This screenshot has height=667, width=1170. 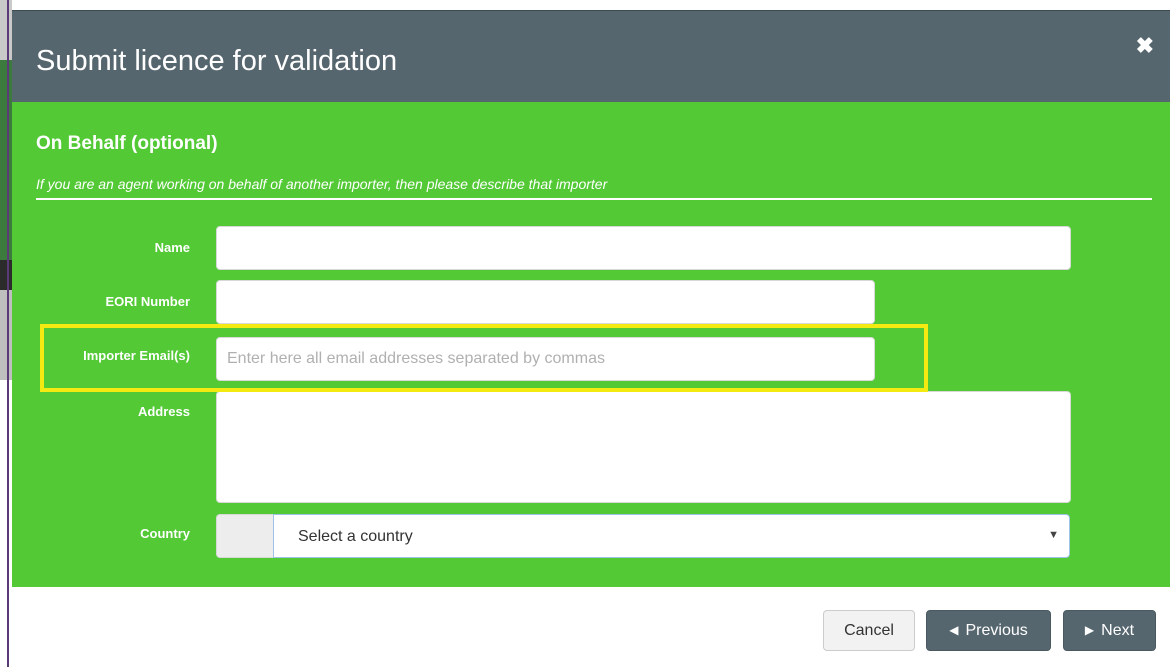 What do you see at coordinates (355, 536) in the screenshot?
I see `country-select-value: Select a country` at bounding box center [355, 536].